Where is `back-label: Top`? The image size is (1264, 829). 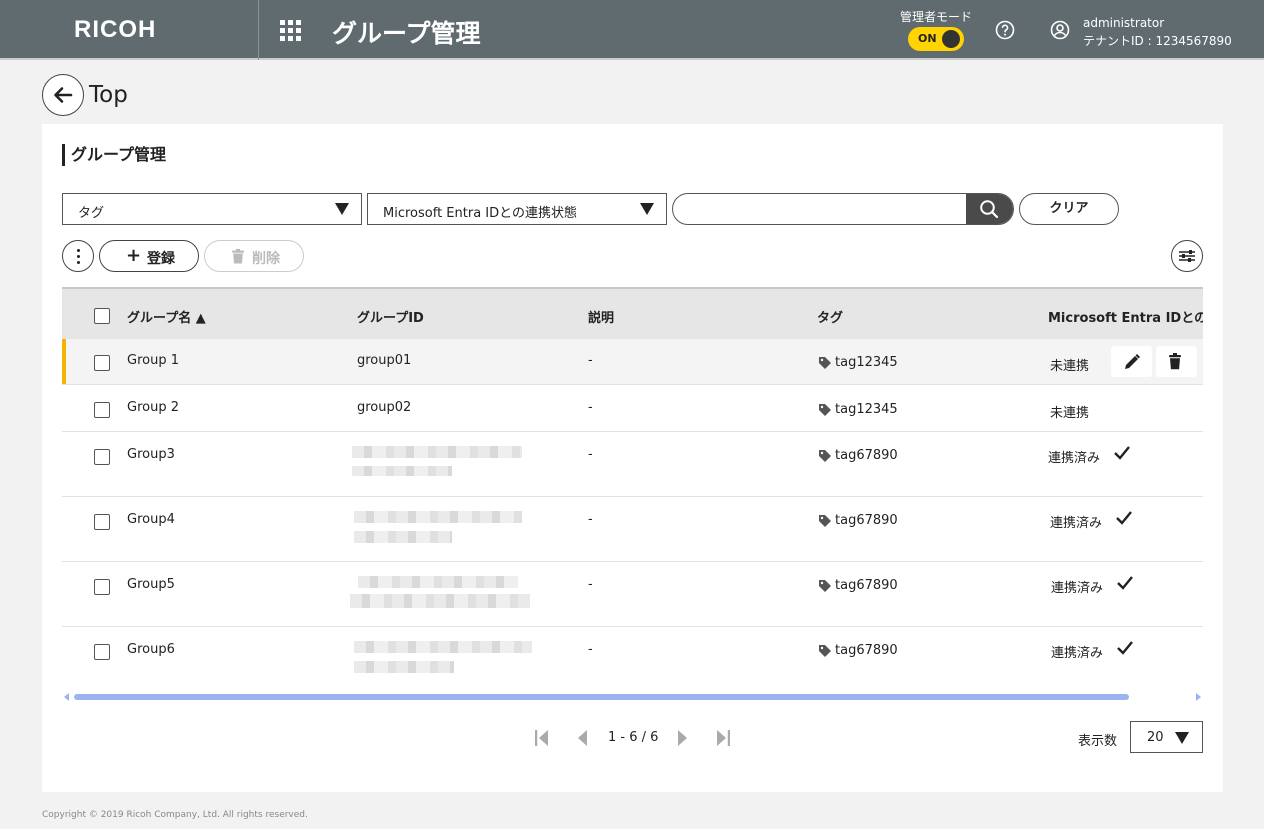
back-label: Top is located at coordinates (108, 95).